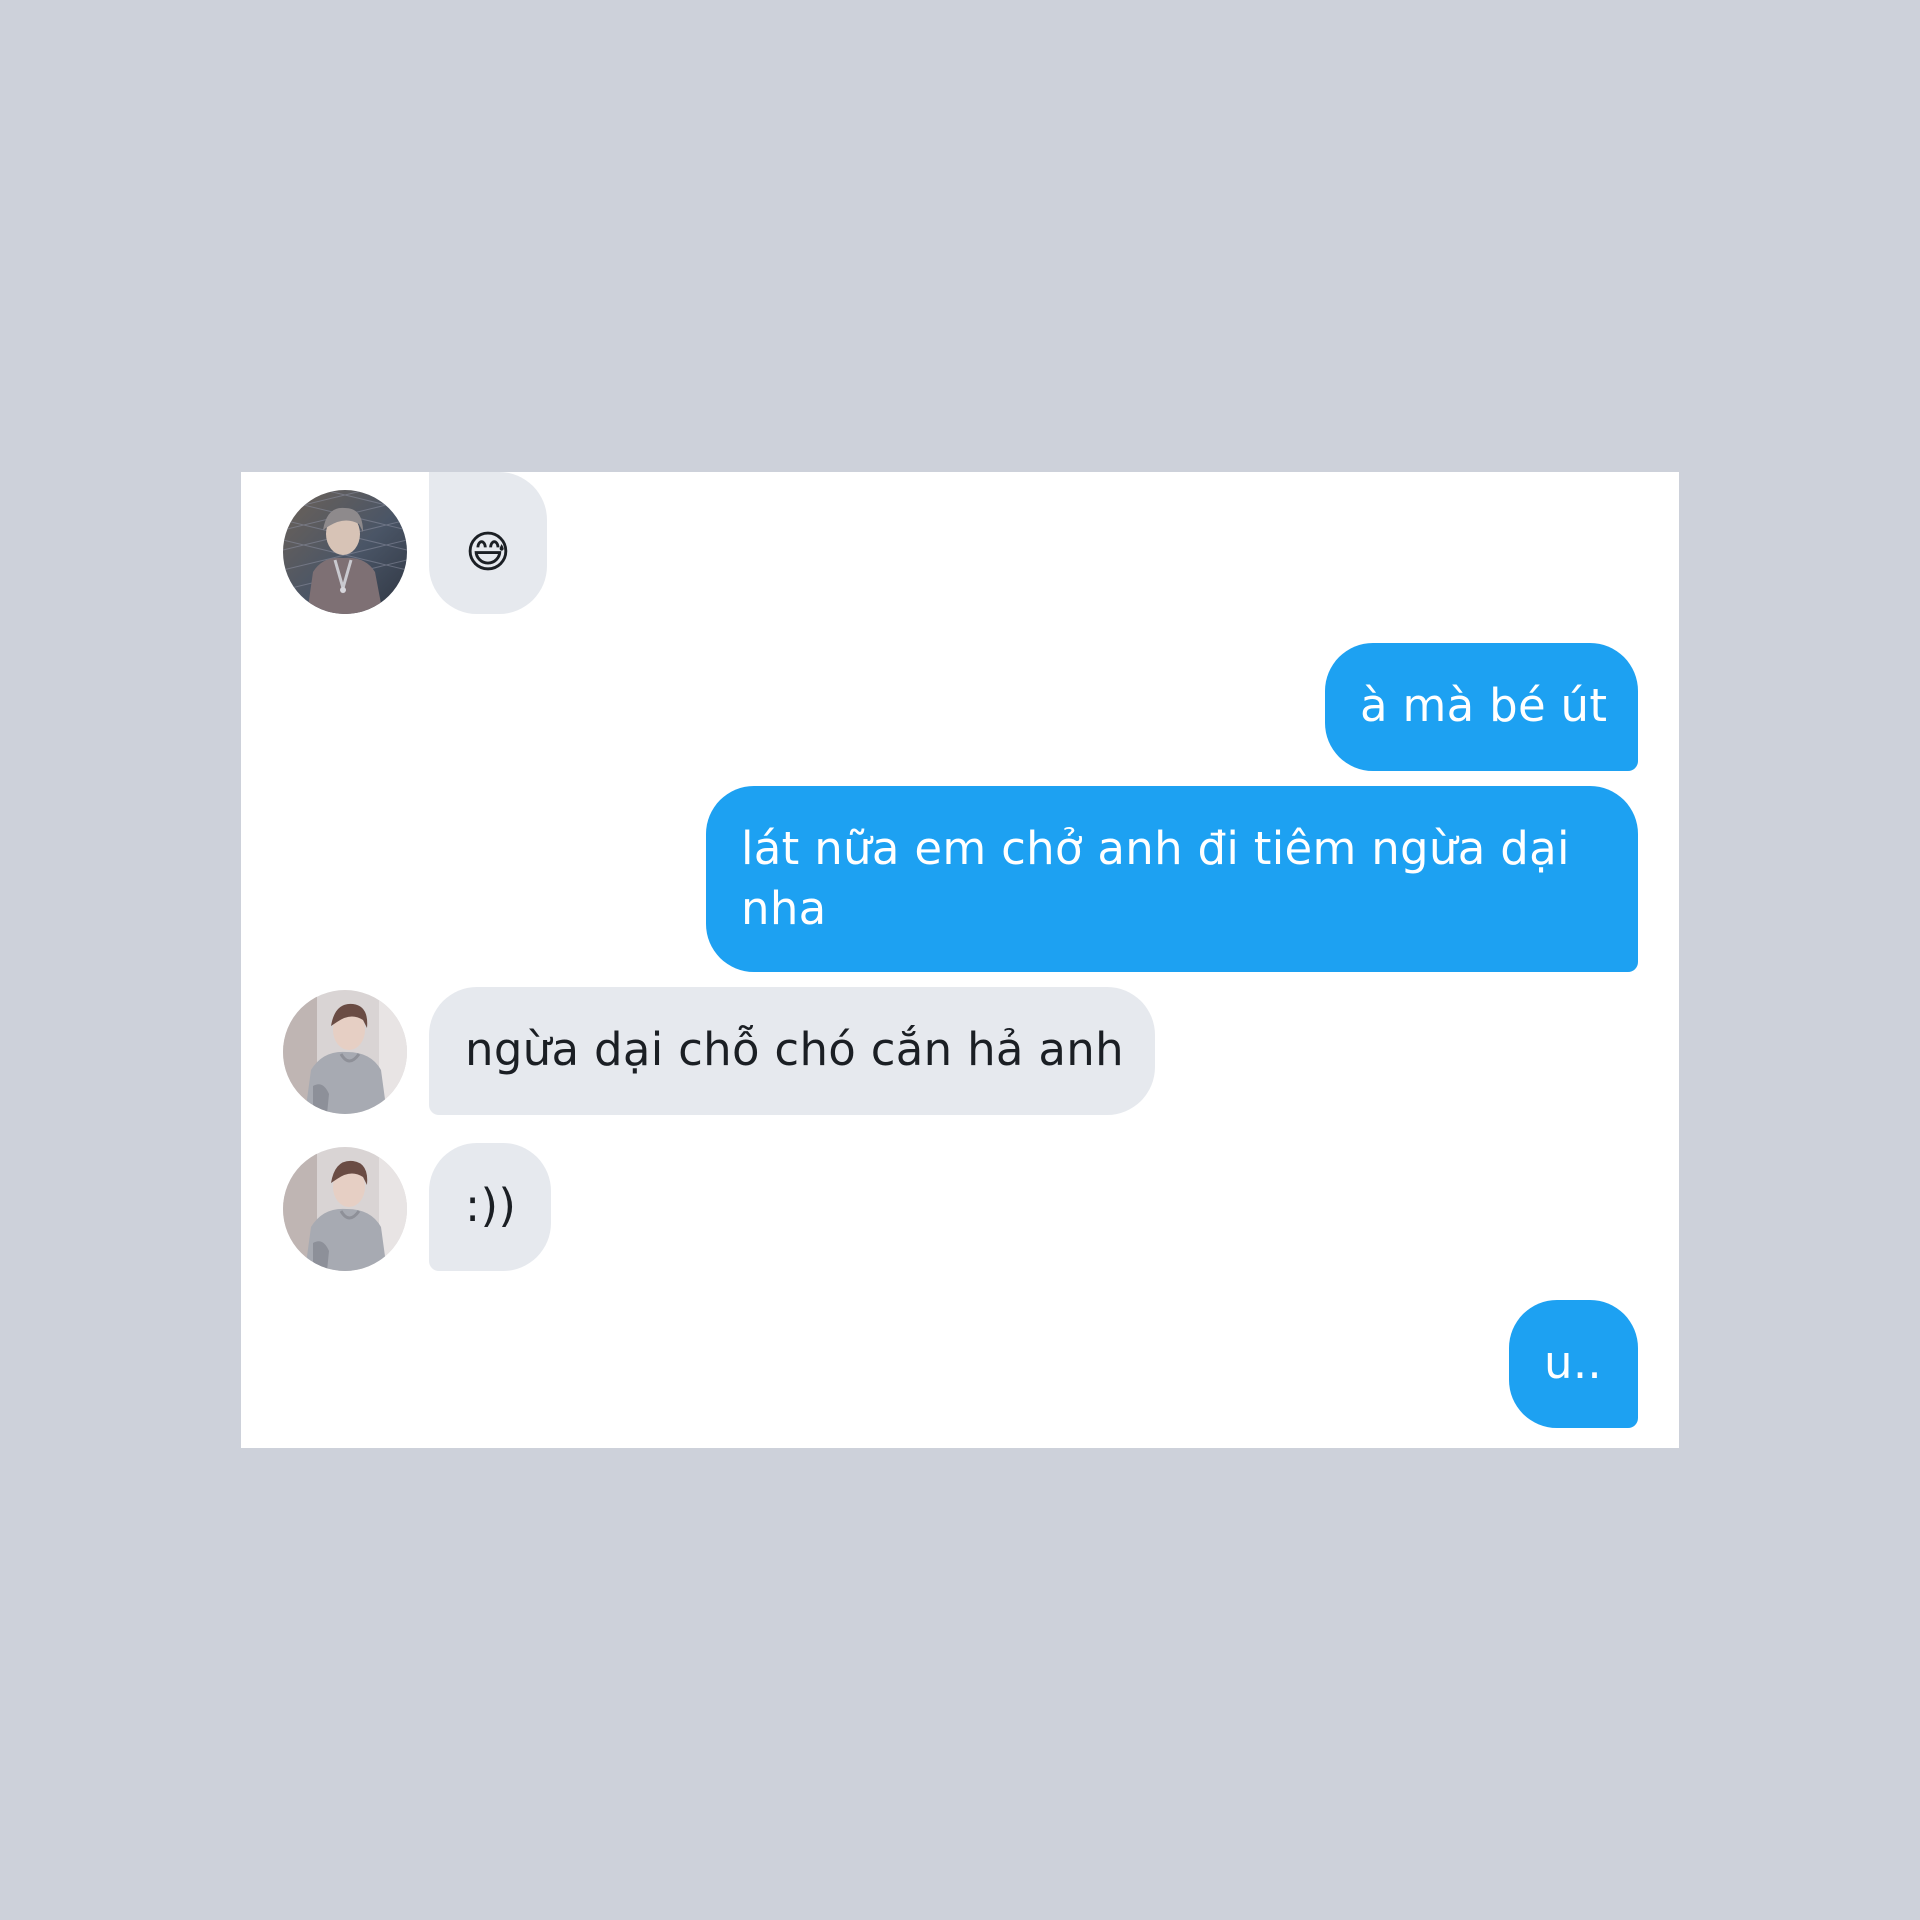 The image size is (1920, 1920). I want to click on outgoing-message-bubble: à mà bé út, so click(1481, 707).